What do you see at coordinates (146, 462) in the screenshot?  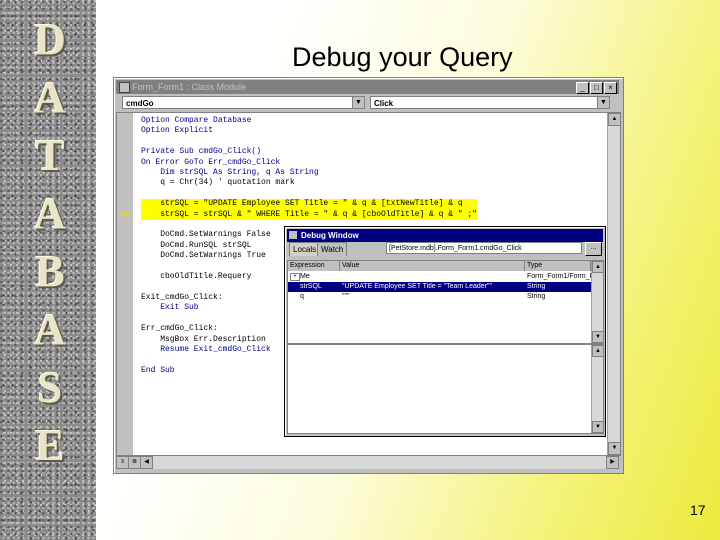 I see `scroll-left-icon: ◀` at bounding box center [146, 462].